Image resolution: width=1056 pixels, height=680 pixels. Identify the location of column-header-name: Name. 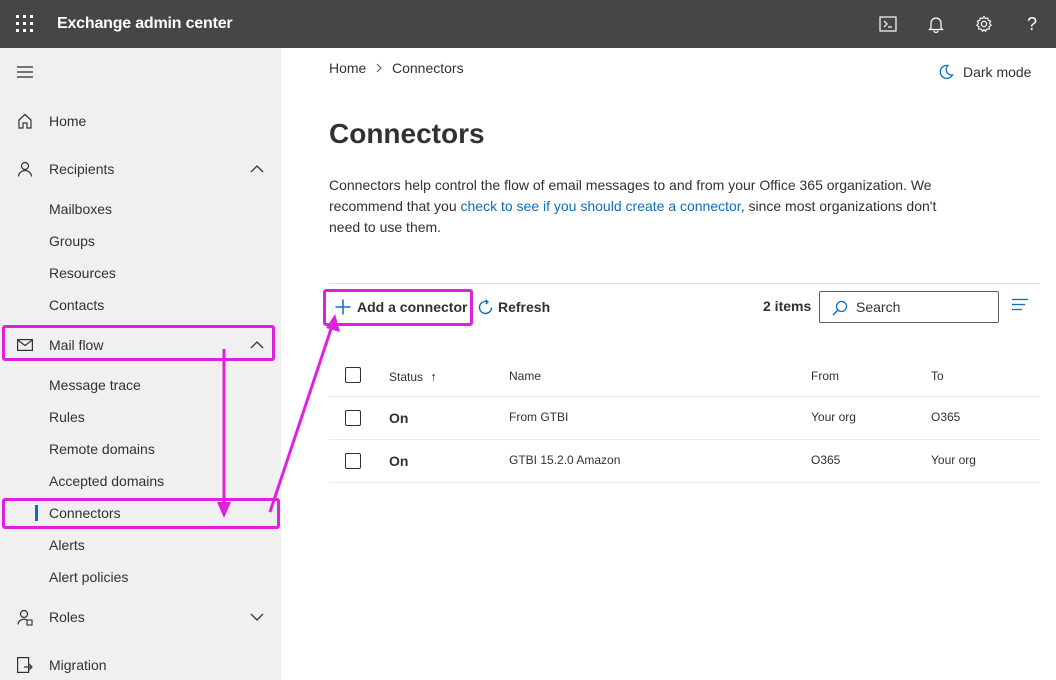
(525, 376).